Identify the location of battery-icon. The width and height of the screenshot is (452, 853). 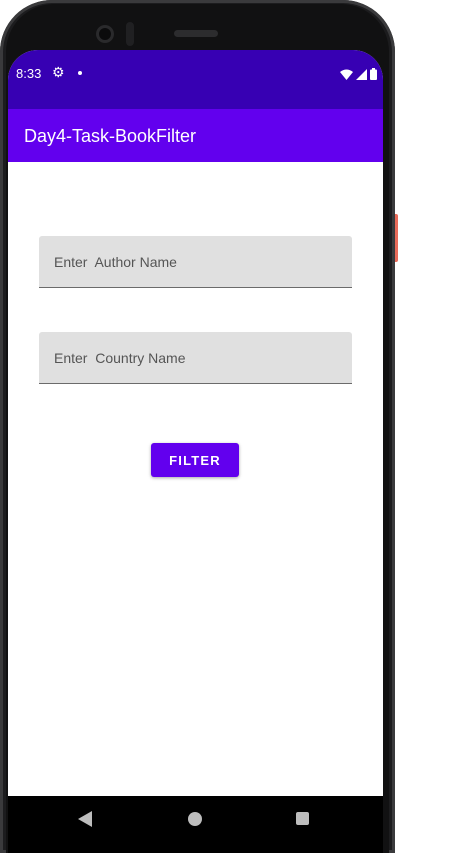
(373, 76).